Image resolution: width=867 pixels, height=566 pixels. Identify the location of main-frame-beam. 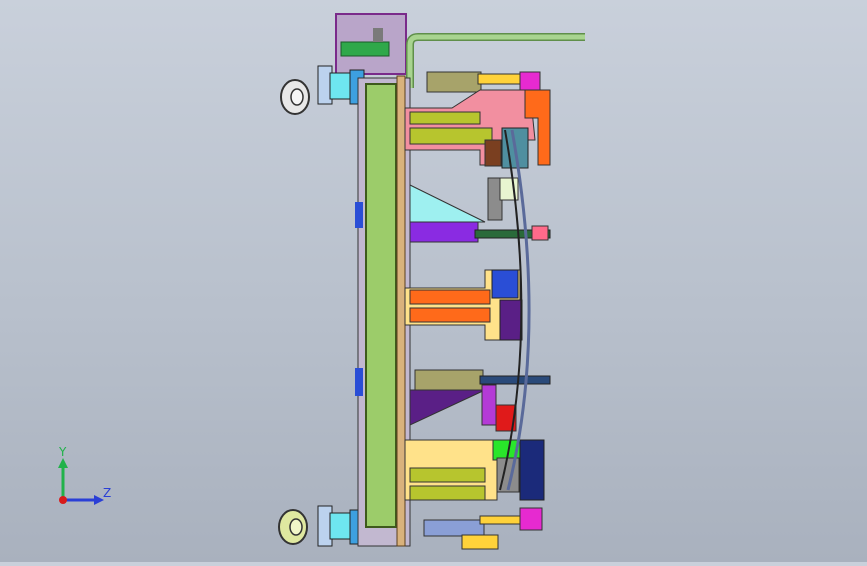
(381, 305).